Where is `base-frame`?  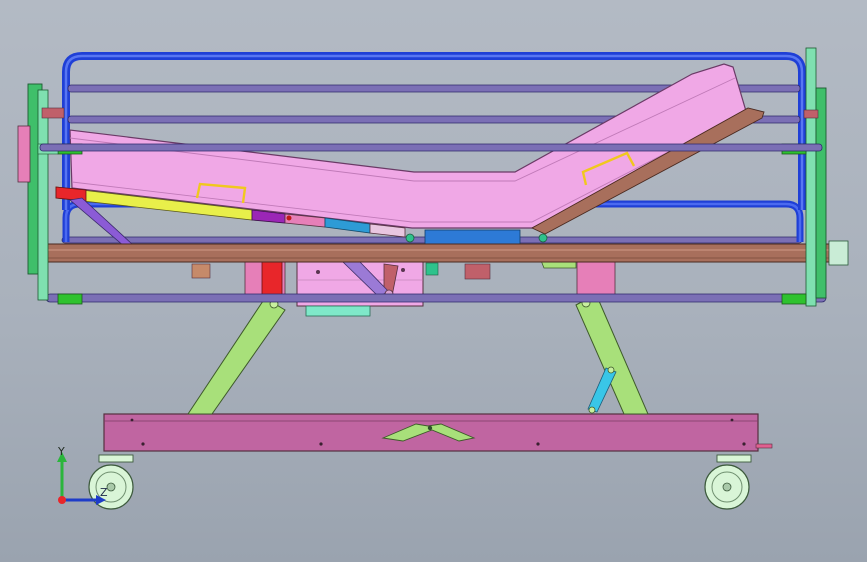 base-frame is located at coordinates (438, 432).